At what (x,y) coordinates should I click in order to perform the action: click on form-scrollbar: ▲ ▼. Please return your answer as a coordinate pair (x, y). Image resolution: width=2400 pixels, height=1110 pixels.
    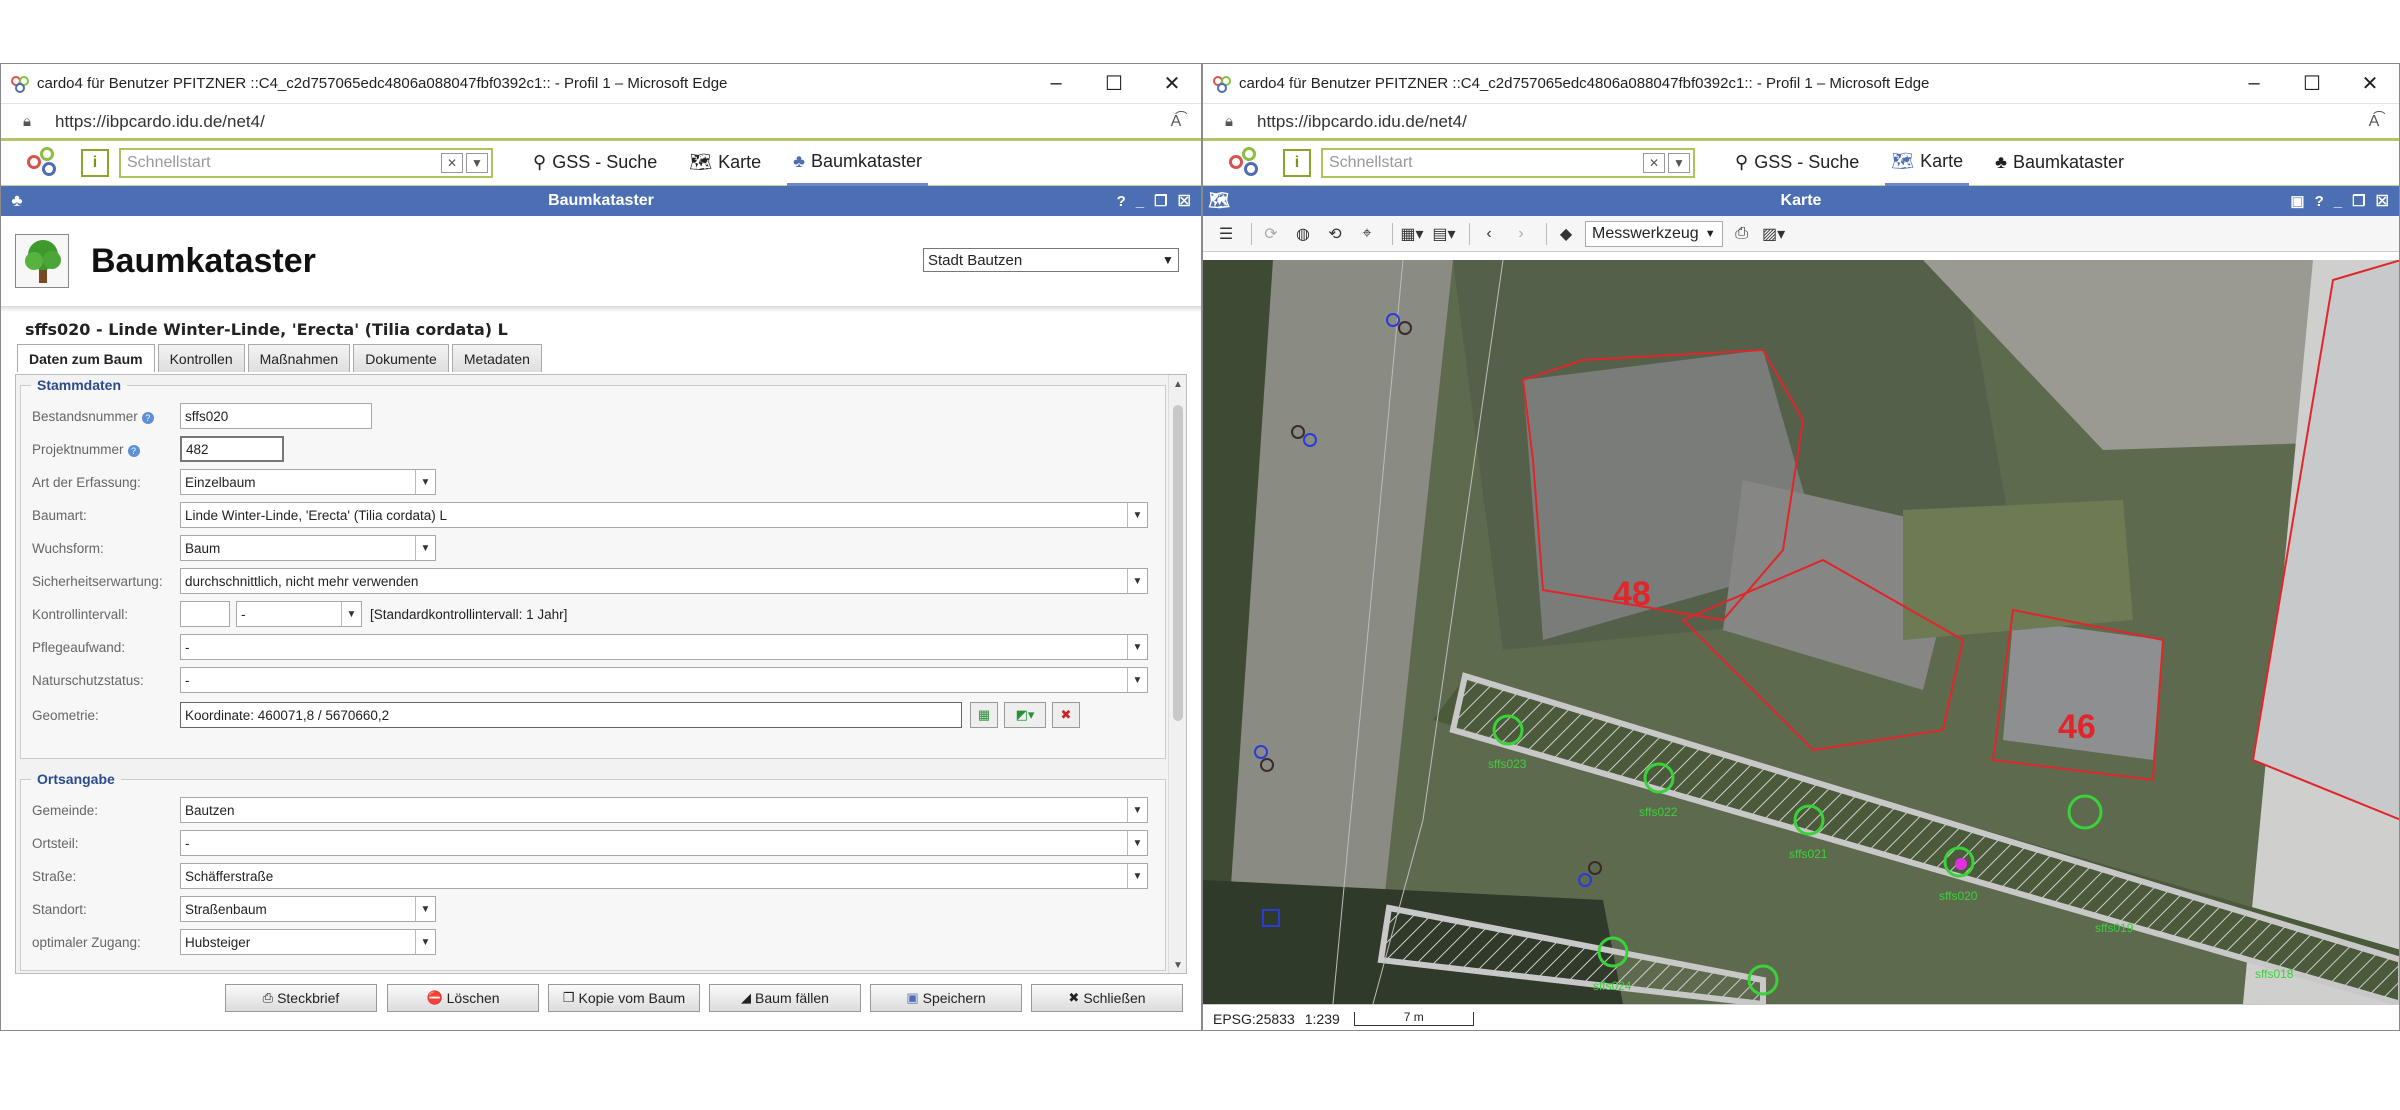
    Looking at the image, I should click on (1177, 674).